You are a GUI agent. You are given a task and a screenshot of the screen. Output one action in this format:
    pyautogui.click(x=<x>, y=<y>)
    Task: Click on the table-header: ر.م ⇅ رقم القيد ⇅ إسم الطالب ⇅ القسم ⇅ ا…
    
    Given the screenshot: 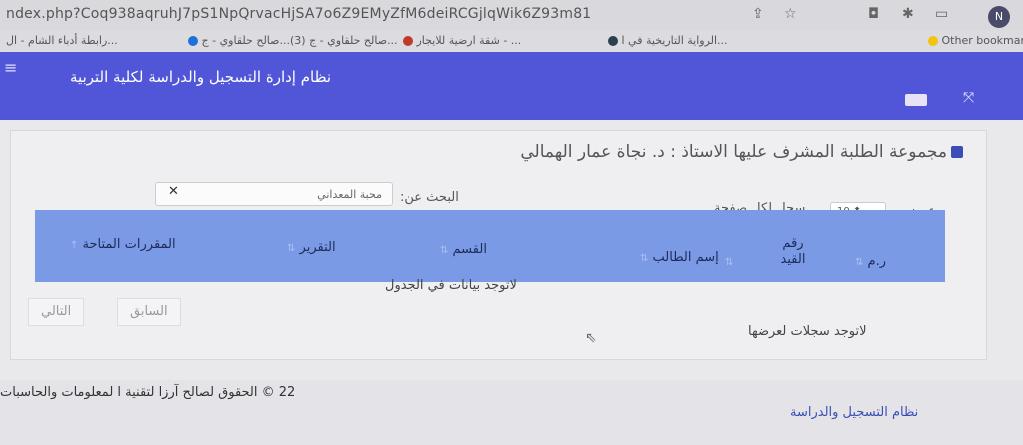 What is the action you would take?
    pyautogui.click(x=490, y=246)
    